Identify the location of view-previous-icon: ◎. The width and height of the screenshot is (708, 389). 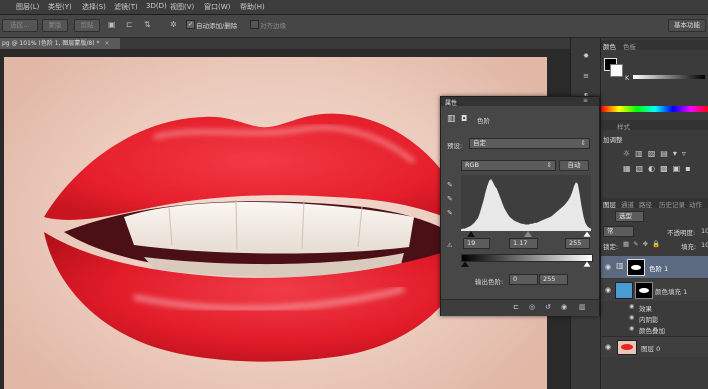
(532, 307).